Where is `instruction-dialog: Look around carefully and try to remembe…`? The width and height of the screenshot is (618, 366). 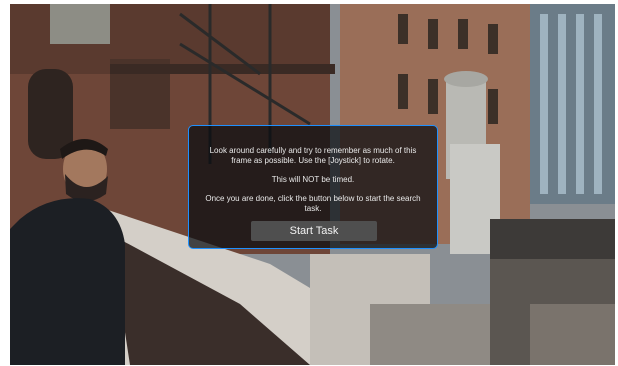 instruction-dialog: Look around carefully and try to remembe… is located at coordinates (313, 187).